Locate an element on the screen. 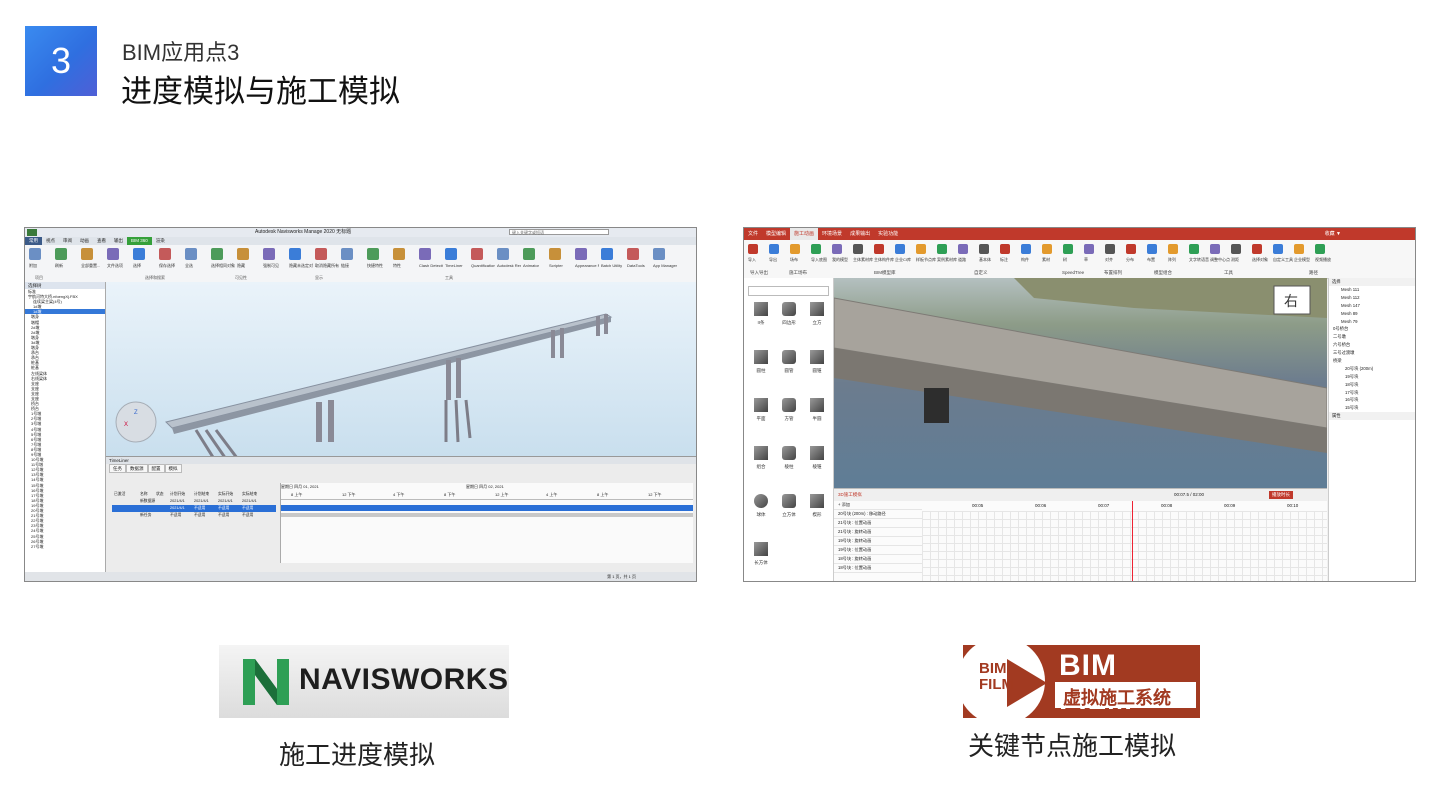 The width and height of the screenshot is (1440, 805). task-row: 新任务 不适用 不适用 不适用 不适用 is located at coordinates (194, 515).